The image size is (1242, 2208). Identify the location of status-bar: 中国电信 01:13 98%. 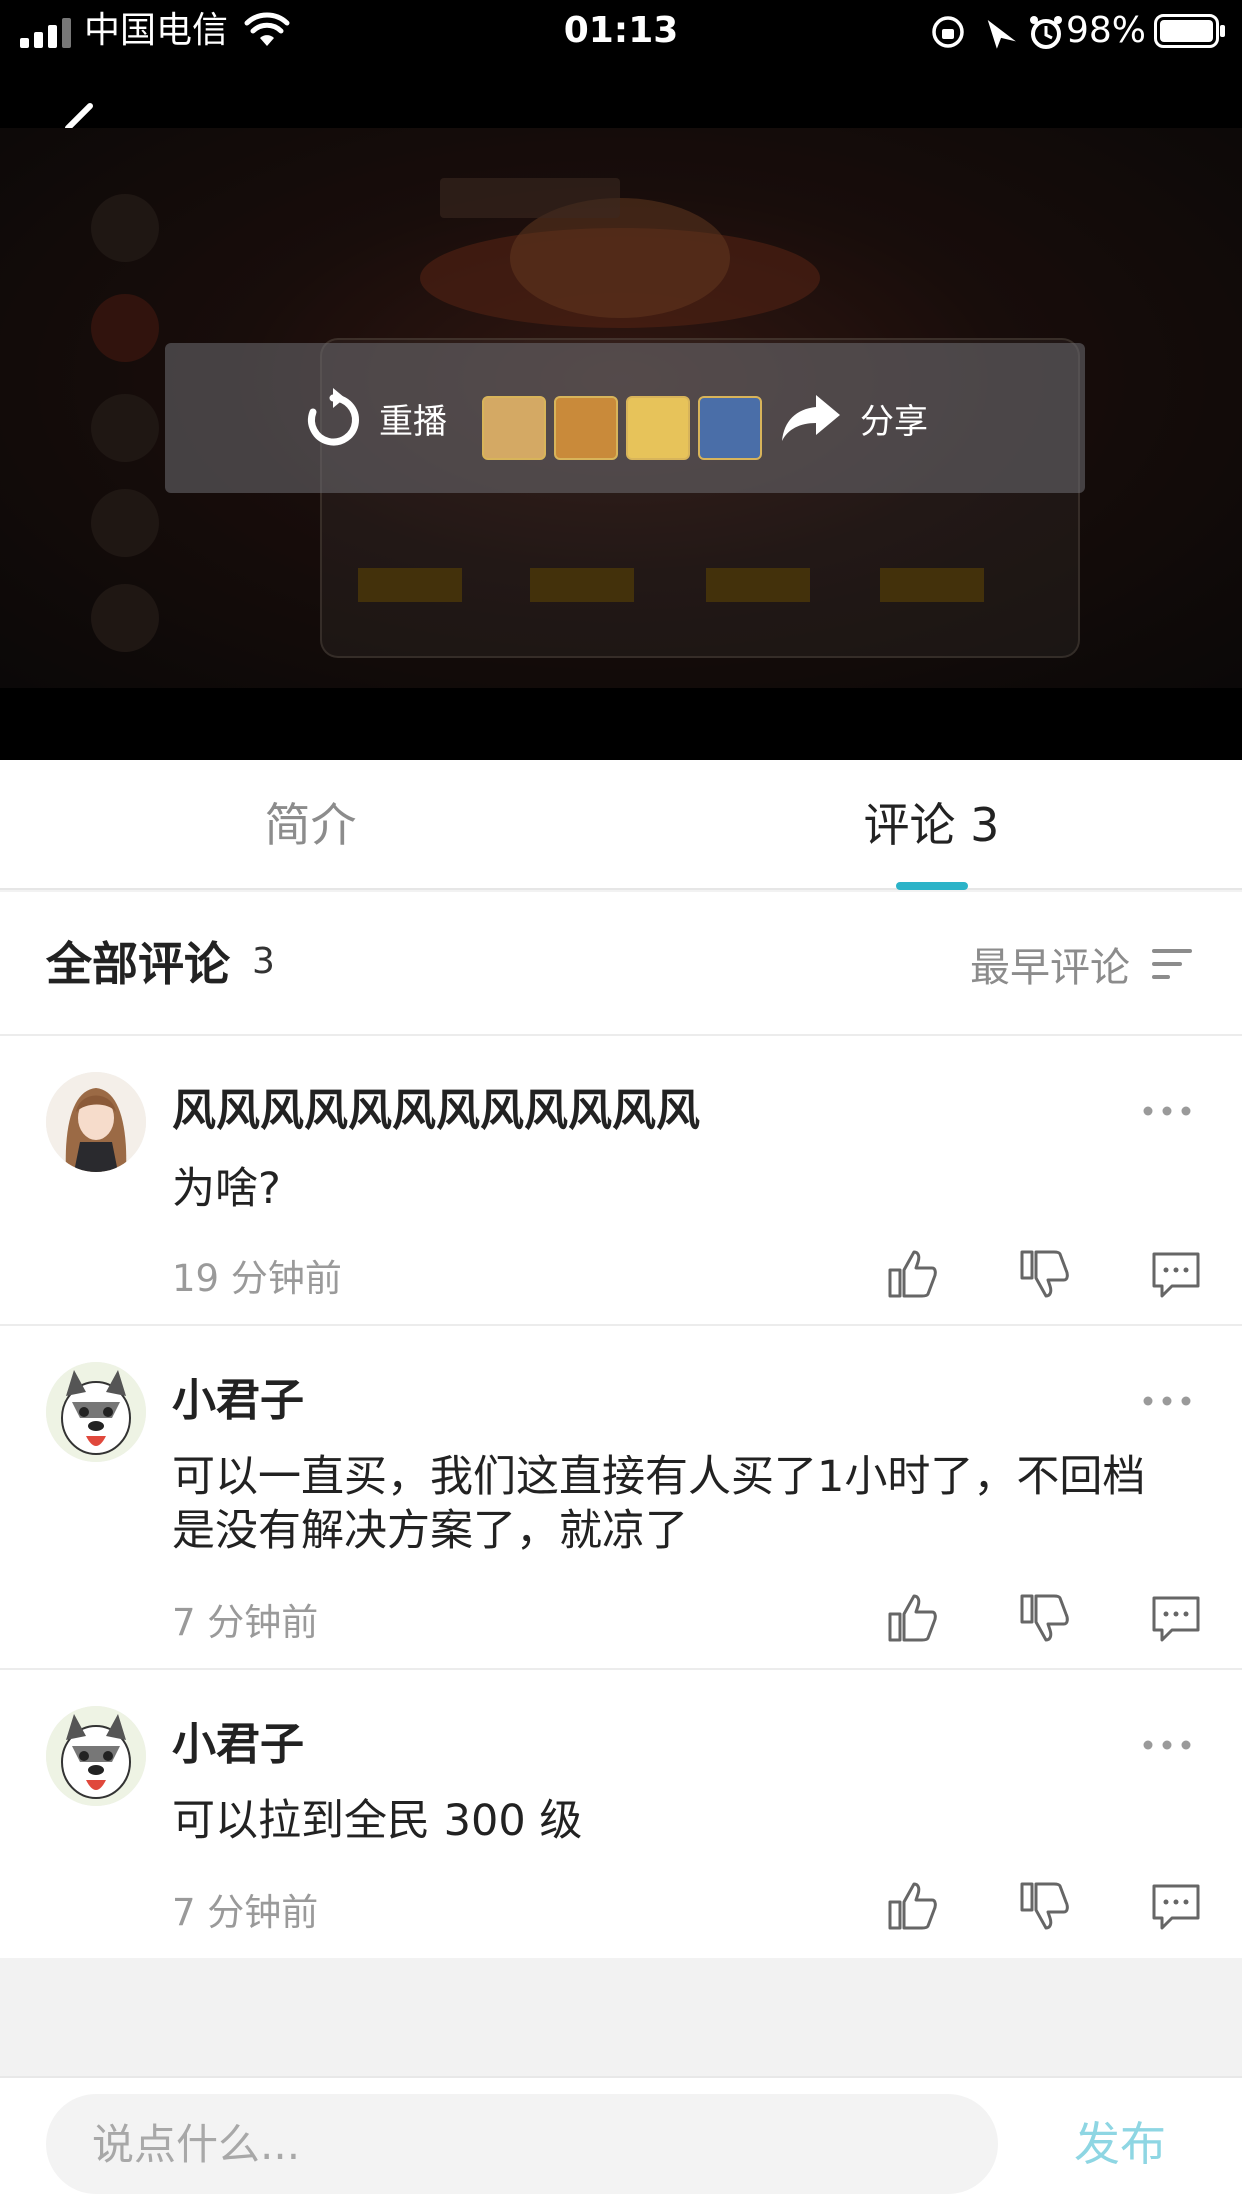
(621, 32).